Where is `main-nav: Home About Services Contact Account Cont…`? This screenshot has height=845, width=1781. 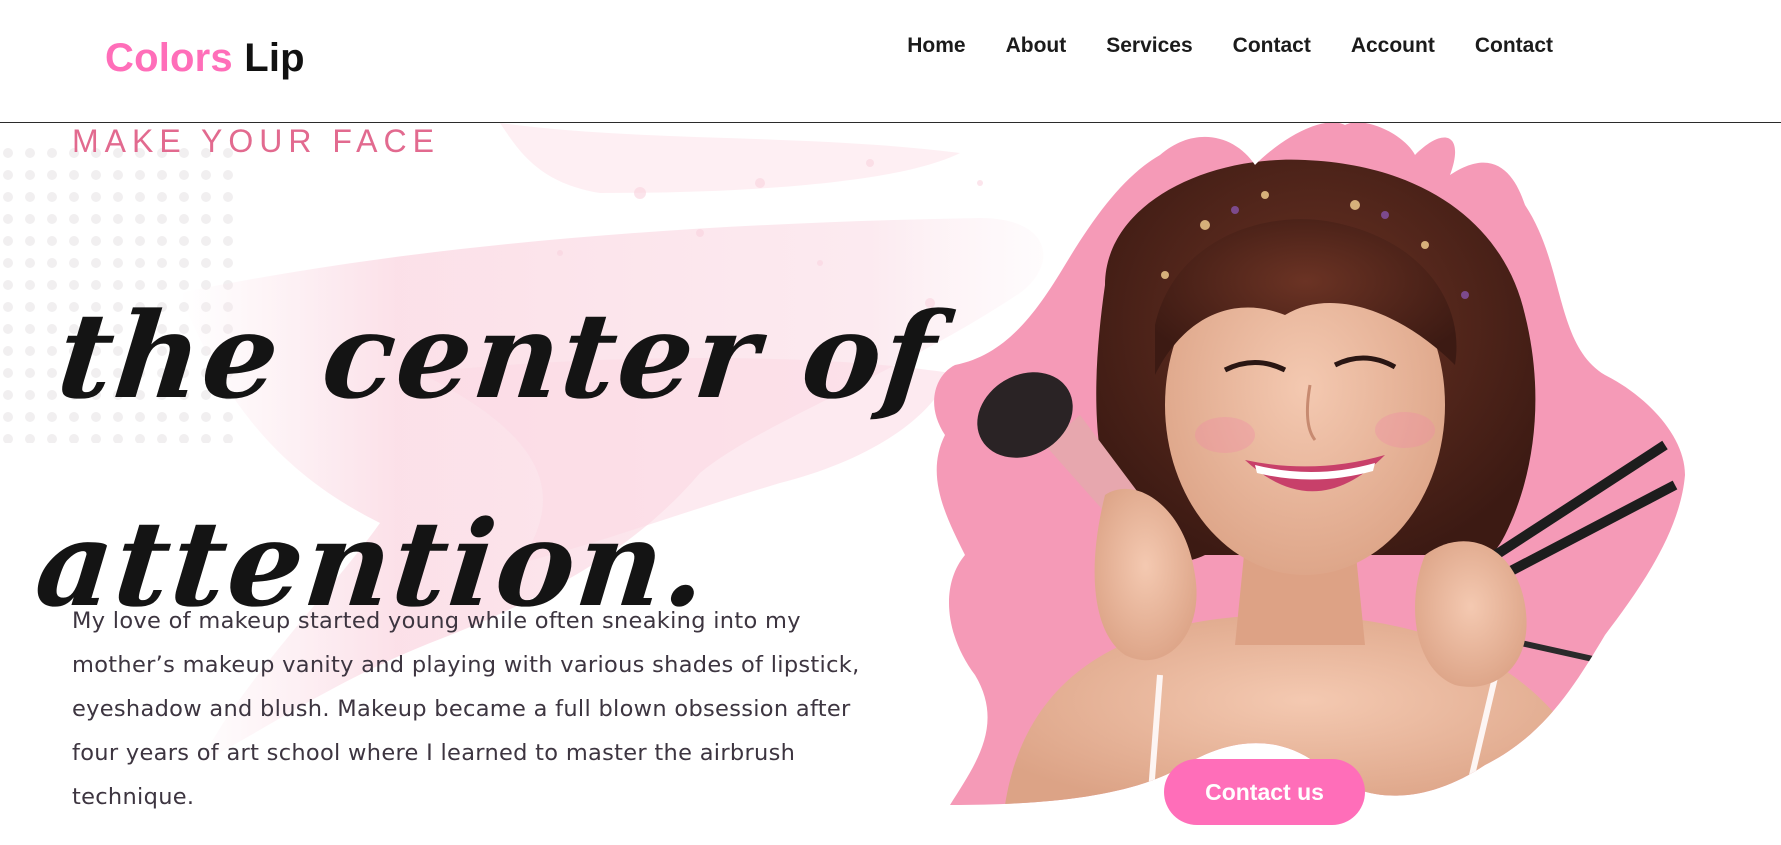
main-nav: Home About Services Contact Account Cont… is located at coordinates (1230, 46).